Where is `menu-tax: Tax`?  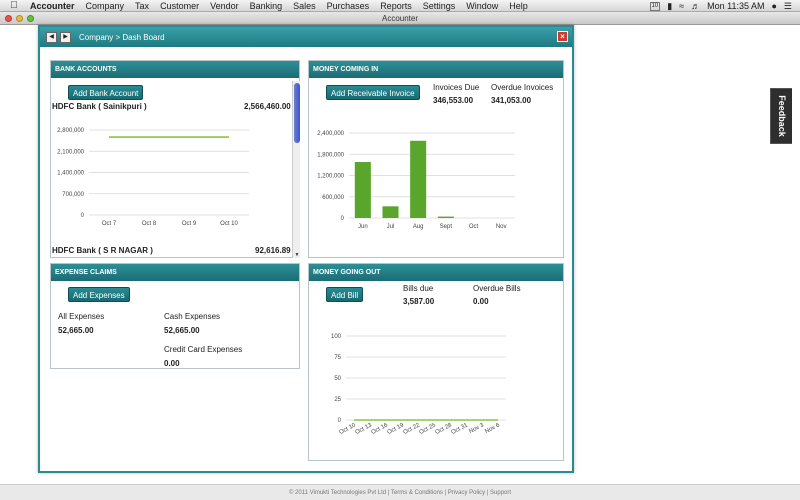
menu-tax: Tax is located at coordinates (142, 6).